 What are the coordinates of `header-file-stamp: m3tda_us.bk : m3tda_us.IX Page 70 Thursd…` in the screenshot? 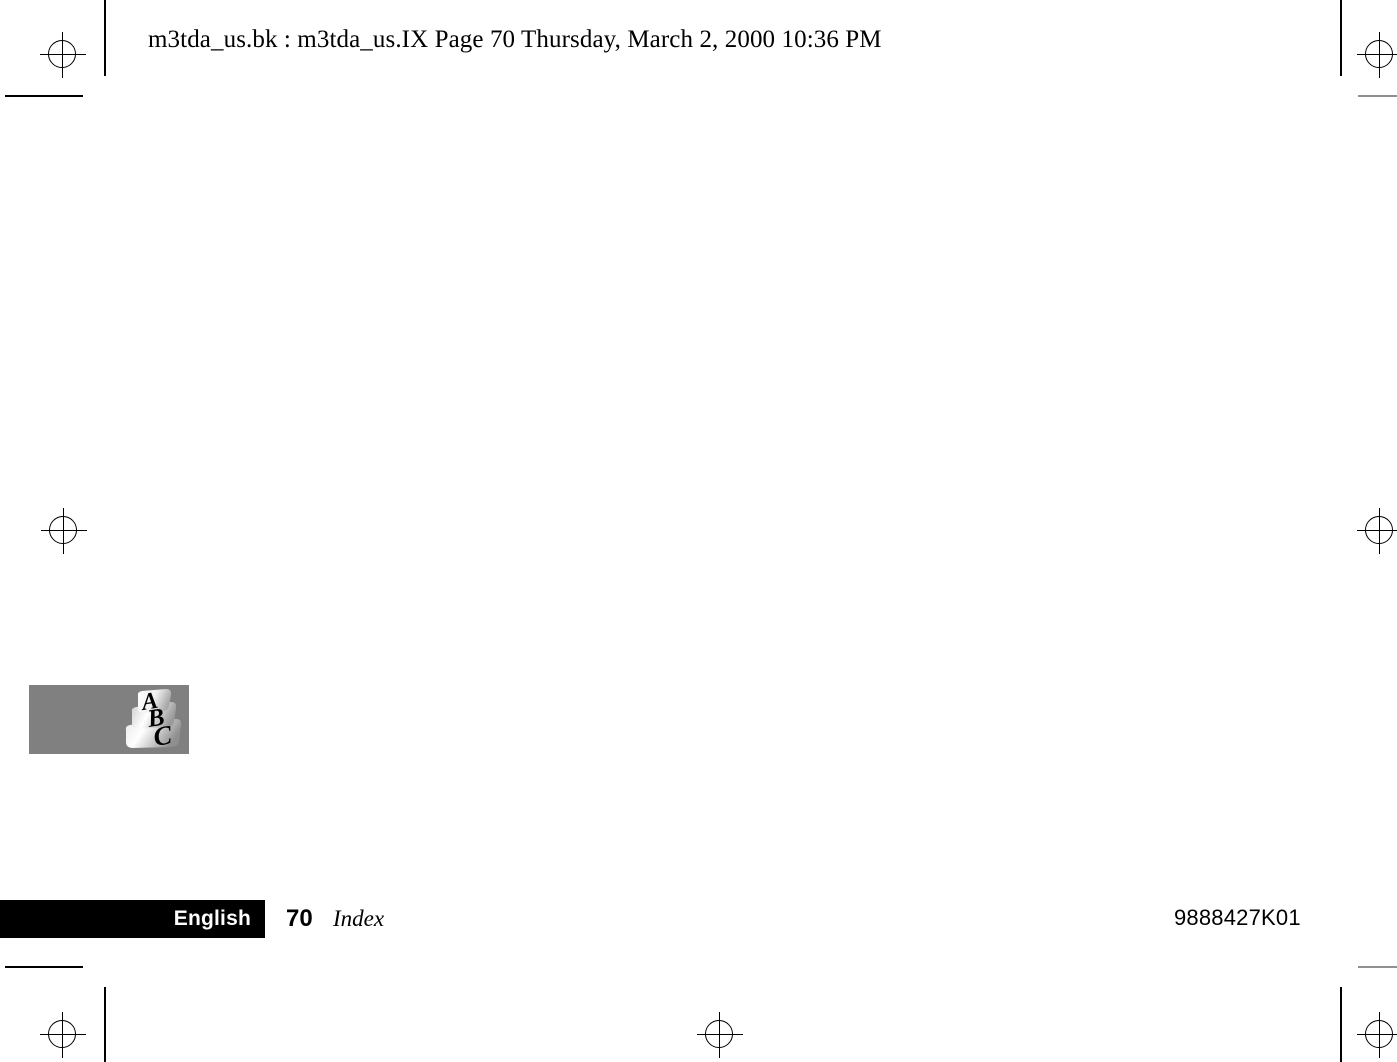 It's located at (515, 39).